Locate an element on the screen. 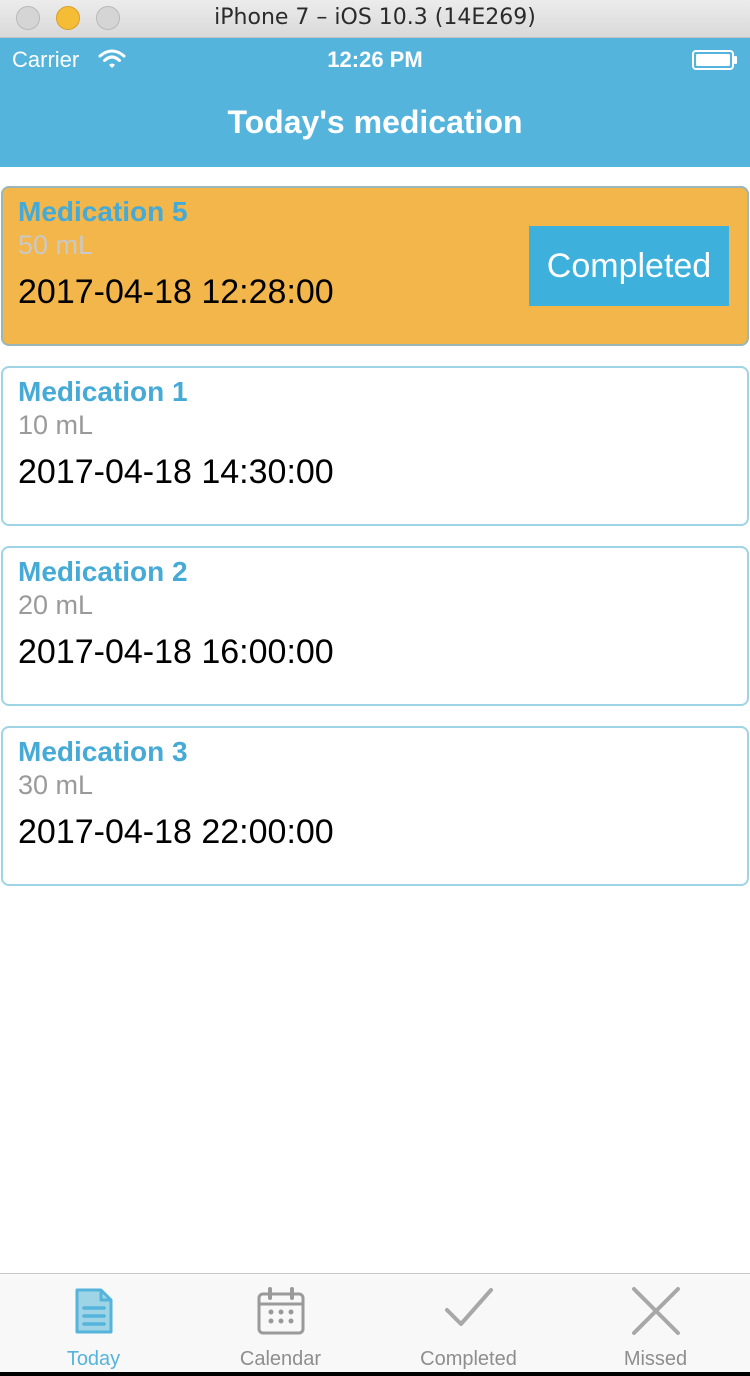  tab-today: Today is located at coordinates (93, 1325).